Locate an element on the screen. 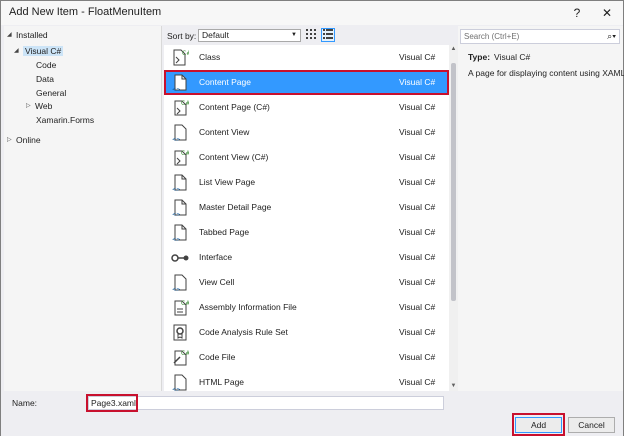 This screenshot has height=436, width=624. scroll-up-icon: ▲ is located at coordinates (453, 49).